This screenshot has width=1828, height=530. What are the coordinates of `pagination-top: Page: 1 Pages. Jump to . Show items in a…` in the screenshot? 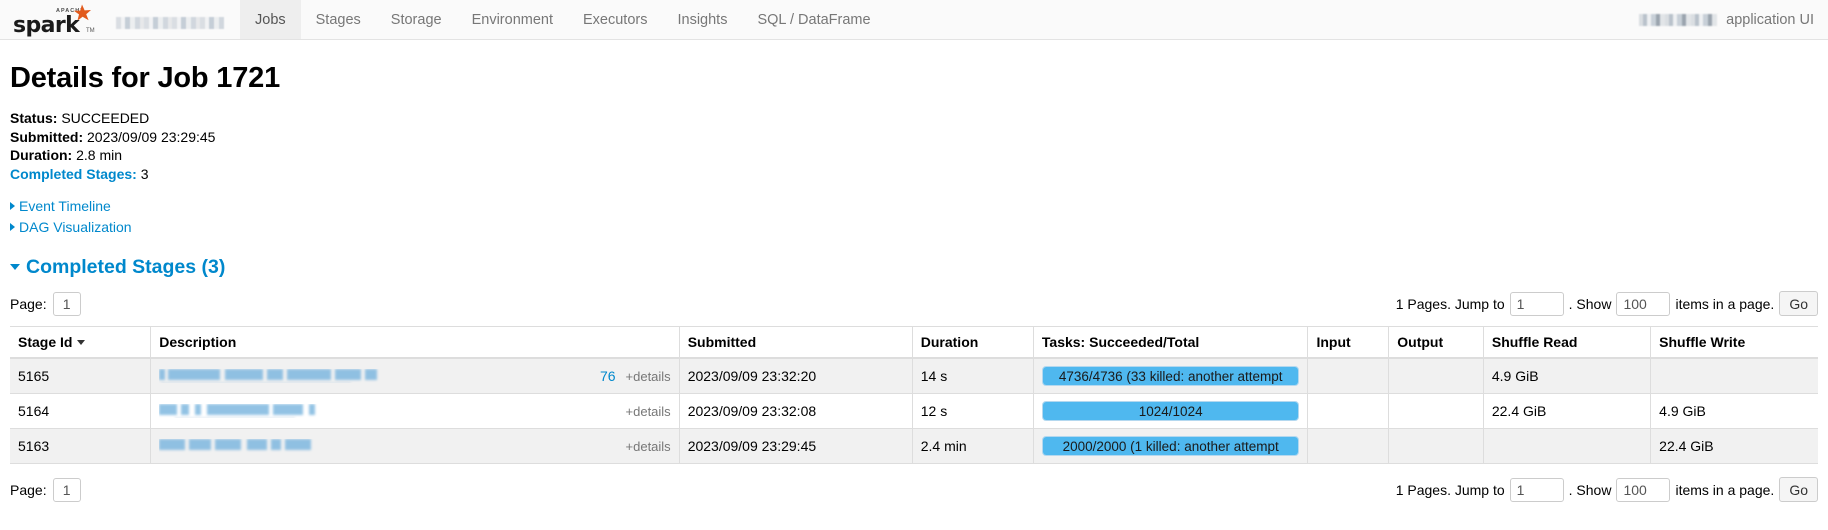 It's located at (914, 303).